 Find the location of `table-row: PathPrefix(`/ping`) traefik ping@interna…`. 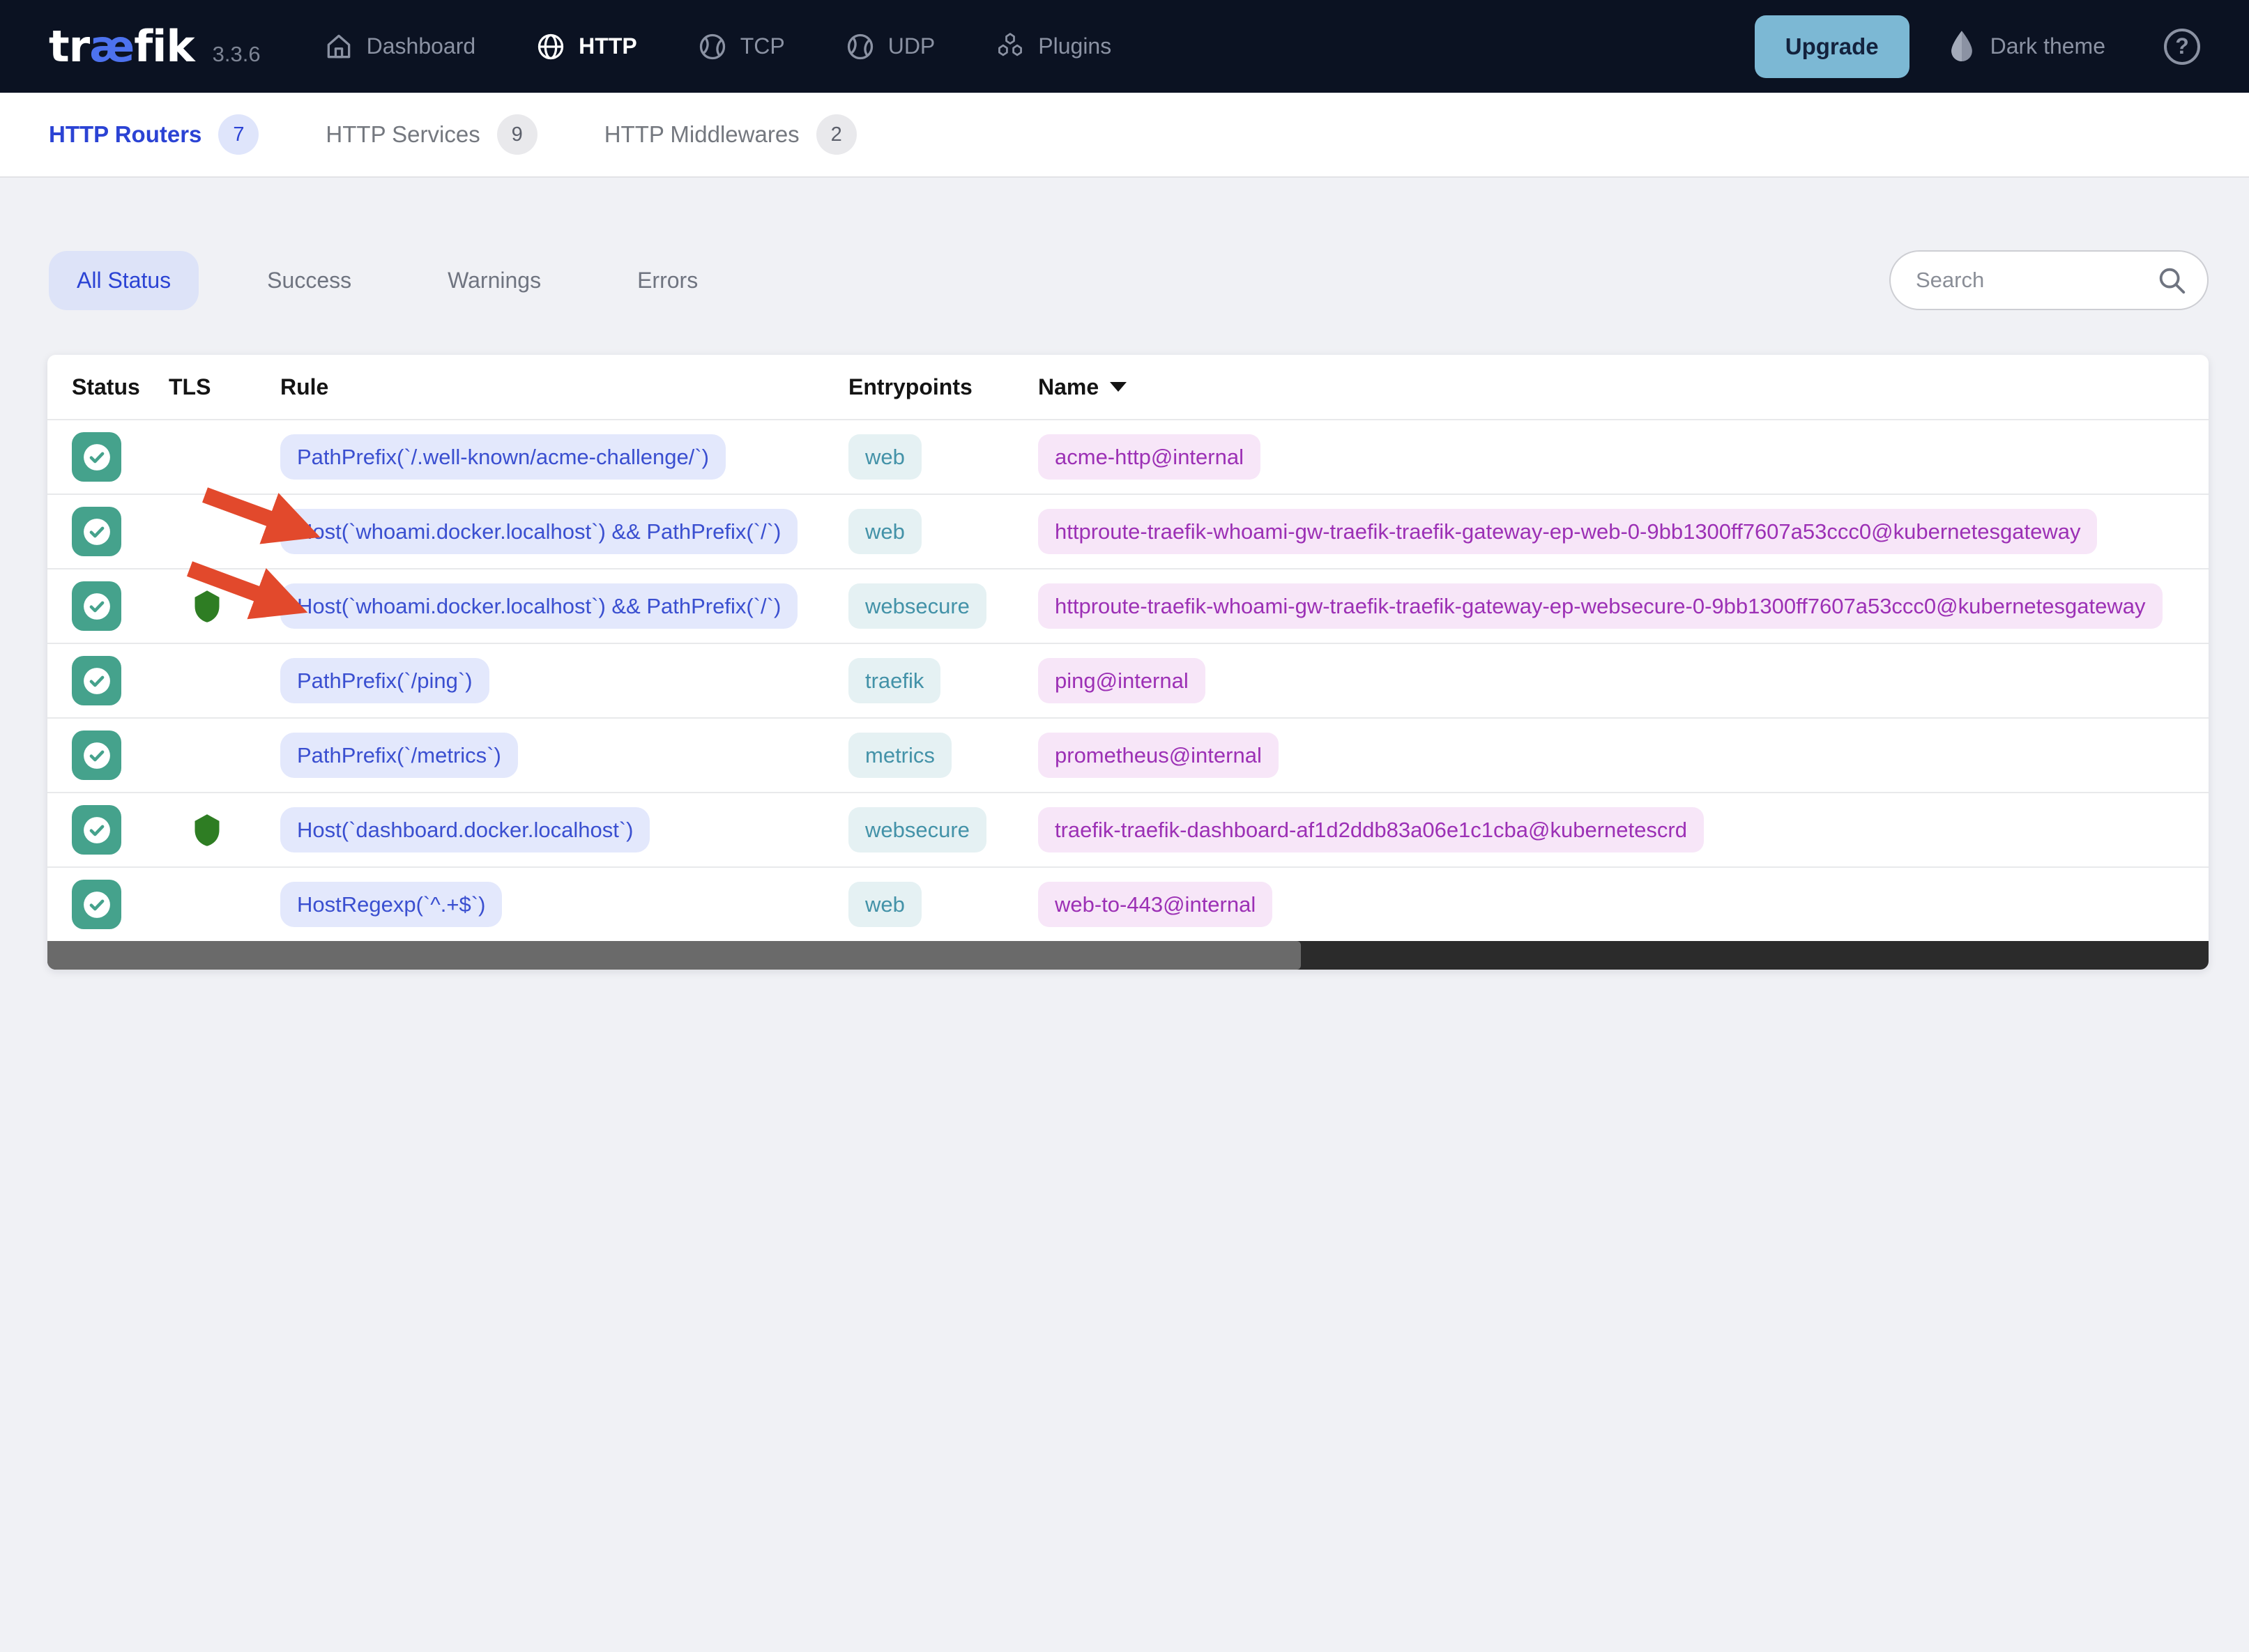

table-row: PathPrefix(`/ping`) traefik ping@interna… is located at coordinates (1128, 680).